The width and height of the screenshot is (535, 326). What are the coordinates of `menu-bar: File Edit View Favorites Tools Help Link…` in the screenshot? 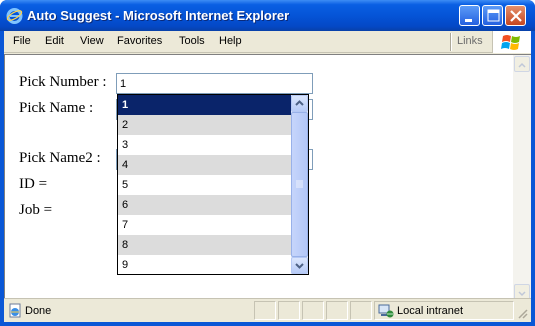 It's located at (267, 42).